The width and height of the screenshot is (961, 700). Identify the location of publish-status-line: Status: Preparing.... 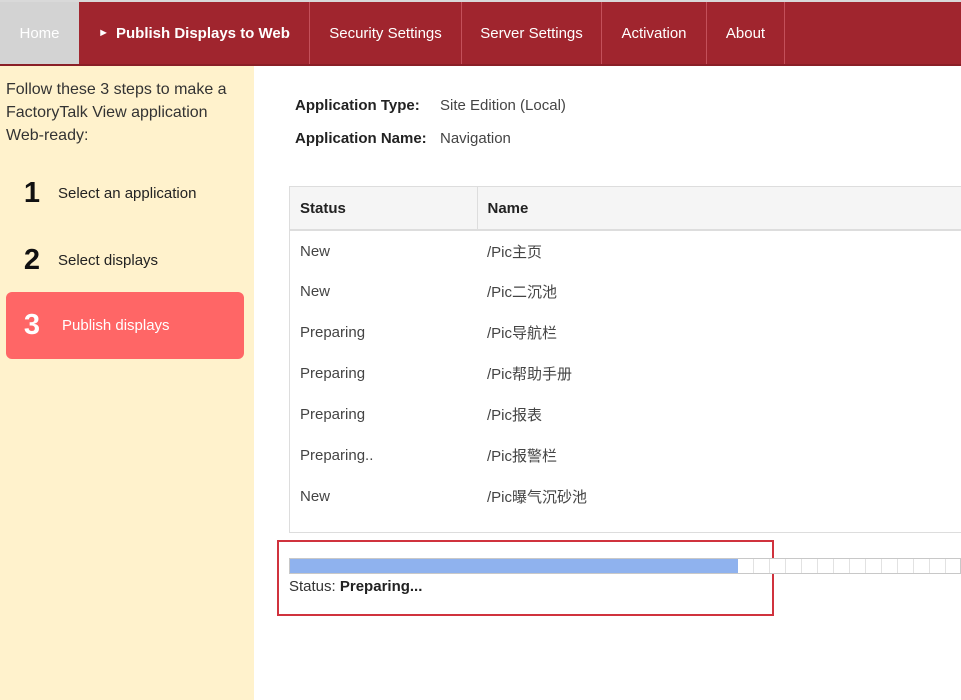
(355, 586).